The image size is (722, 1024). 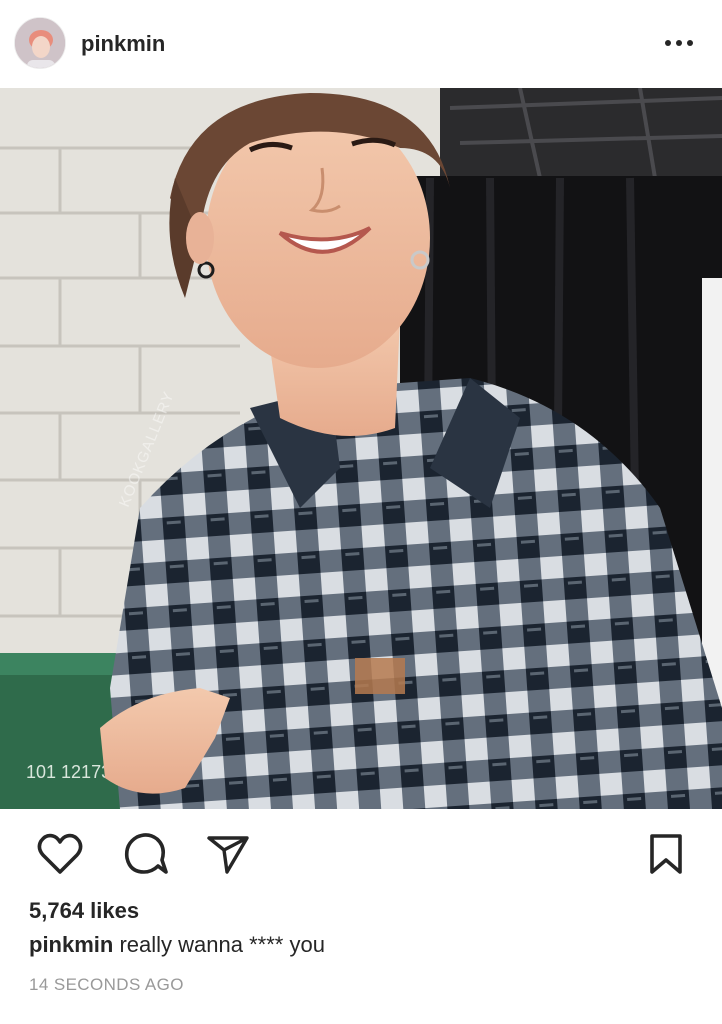 I want to click on caption: pinkmin really wanna **** you, so click(x=177, y=945).